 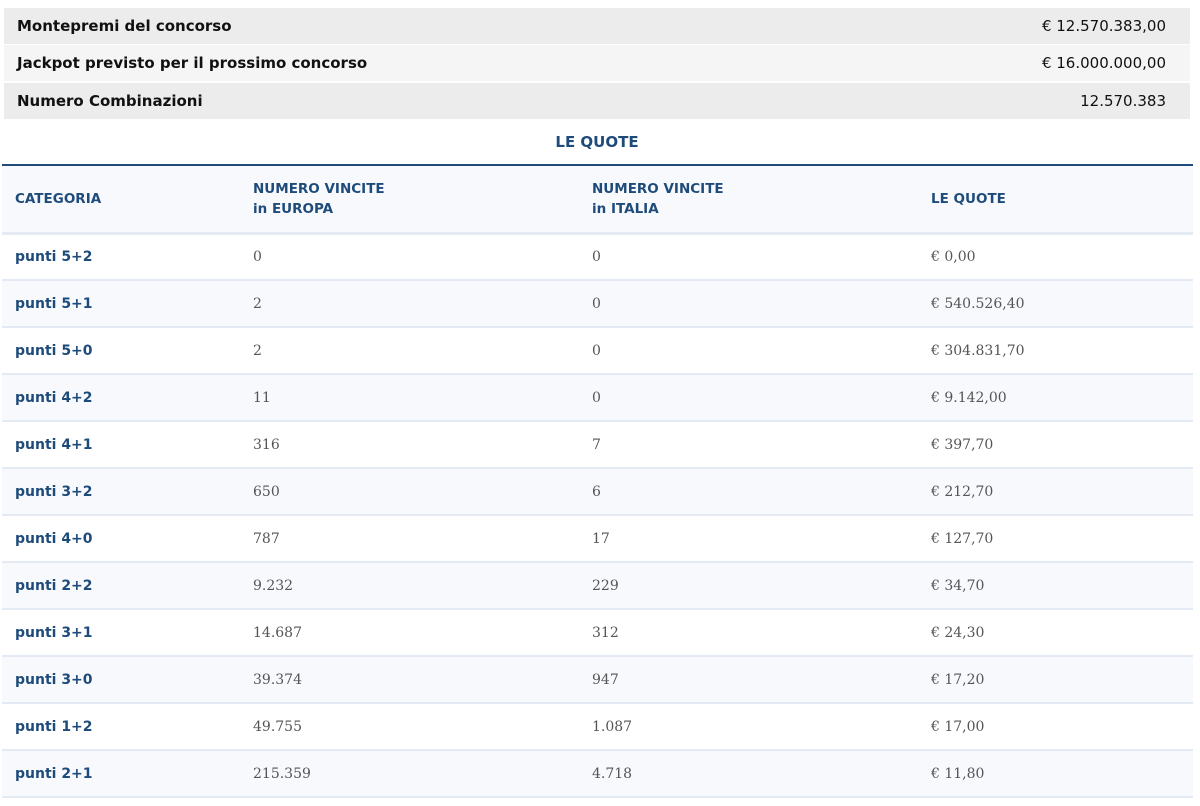 What do you see at coordinates (1055, 680) in the screenshot?
I see `cell-quota: € 17,20` at bounding box center [1055, 680].